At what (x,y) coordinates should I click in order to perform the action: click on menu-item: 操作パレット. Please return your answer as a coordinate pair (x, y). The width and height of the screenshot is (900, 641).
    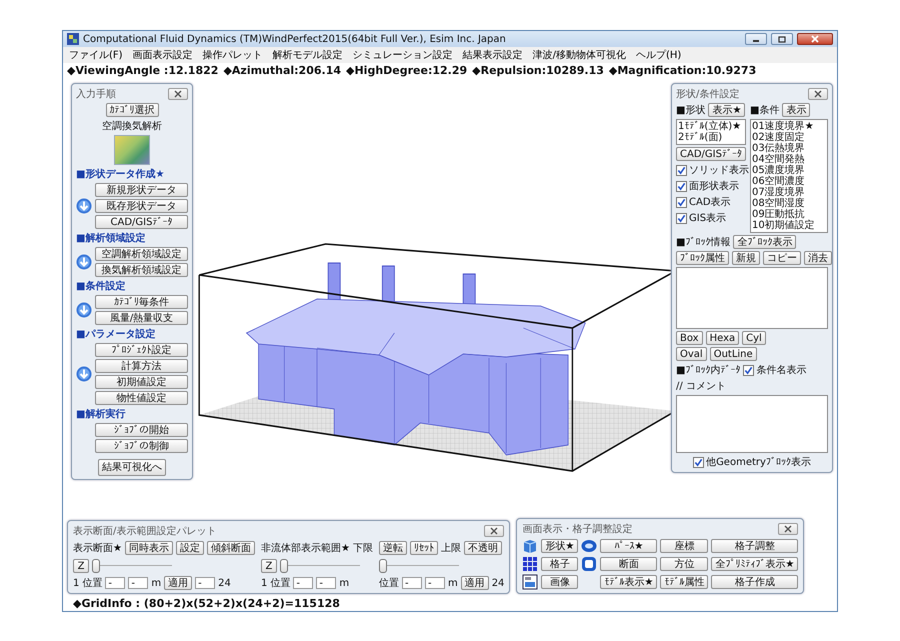
    Looking at the image, I should click on (232, 55).